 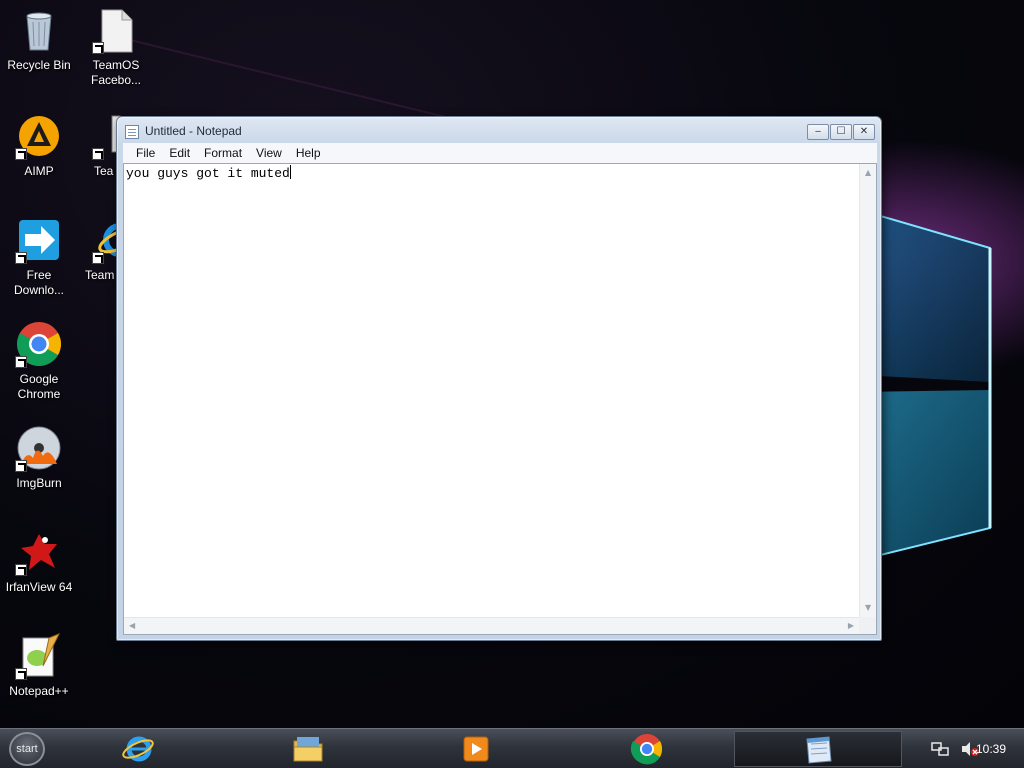 I want to click on vertical-scrollbar: ▲ ▼, so click(x=867, y=390).